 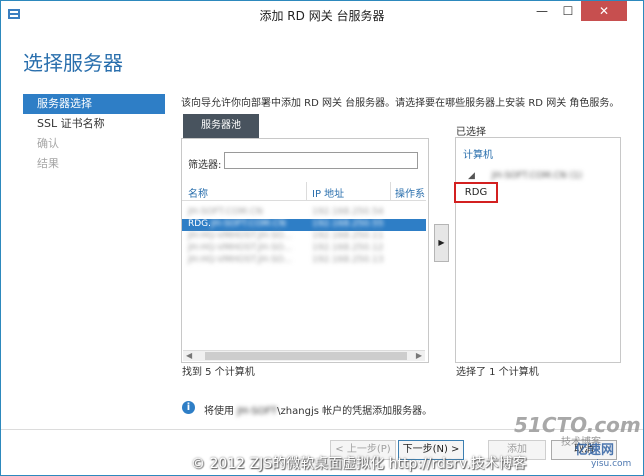 What do you see at coordinates (73, 63) in the screenshot?
I see `page-title: 选择服务器` at bounding box center [73, 63].